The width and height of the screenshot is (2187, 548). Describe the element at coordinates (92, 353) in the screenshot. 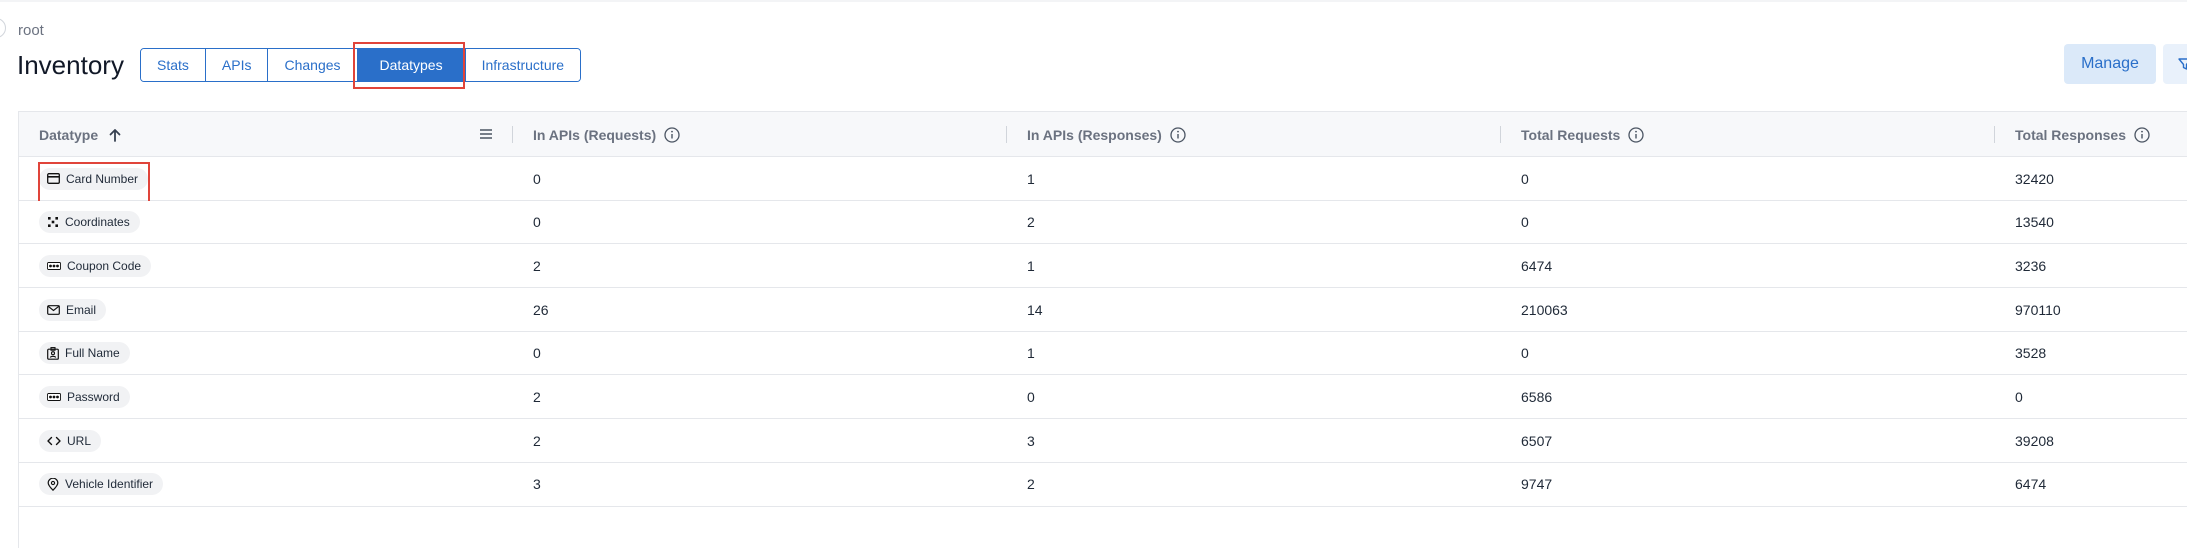

I see `datatype-label: Full Name` at that location.